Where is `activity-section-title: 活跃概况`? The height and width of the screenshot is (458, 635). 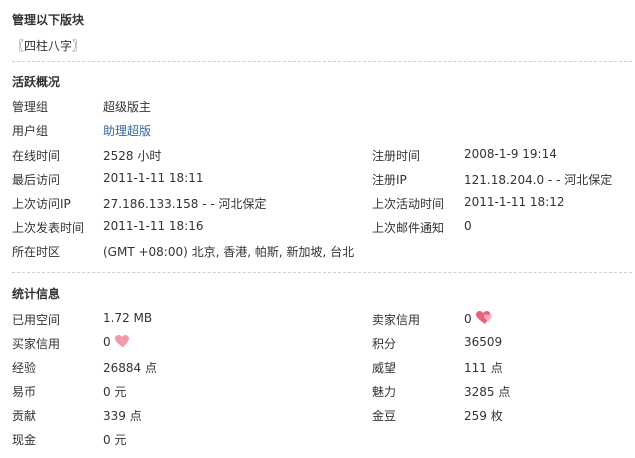 activity-section-title: 活跃概况 is located at coordinates (36, 82).